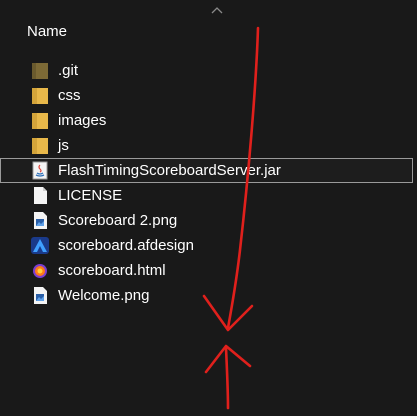 The height and width of the screenshot is (416, 417). What do you see at coordinates (206, 270) in the screenshot?
I see `list-item: scoreboard.html` at bounding box center [206, 270].